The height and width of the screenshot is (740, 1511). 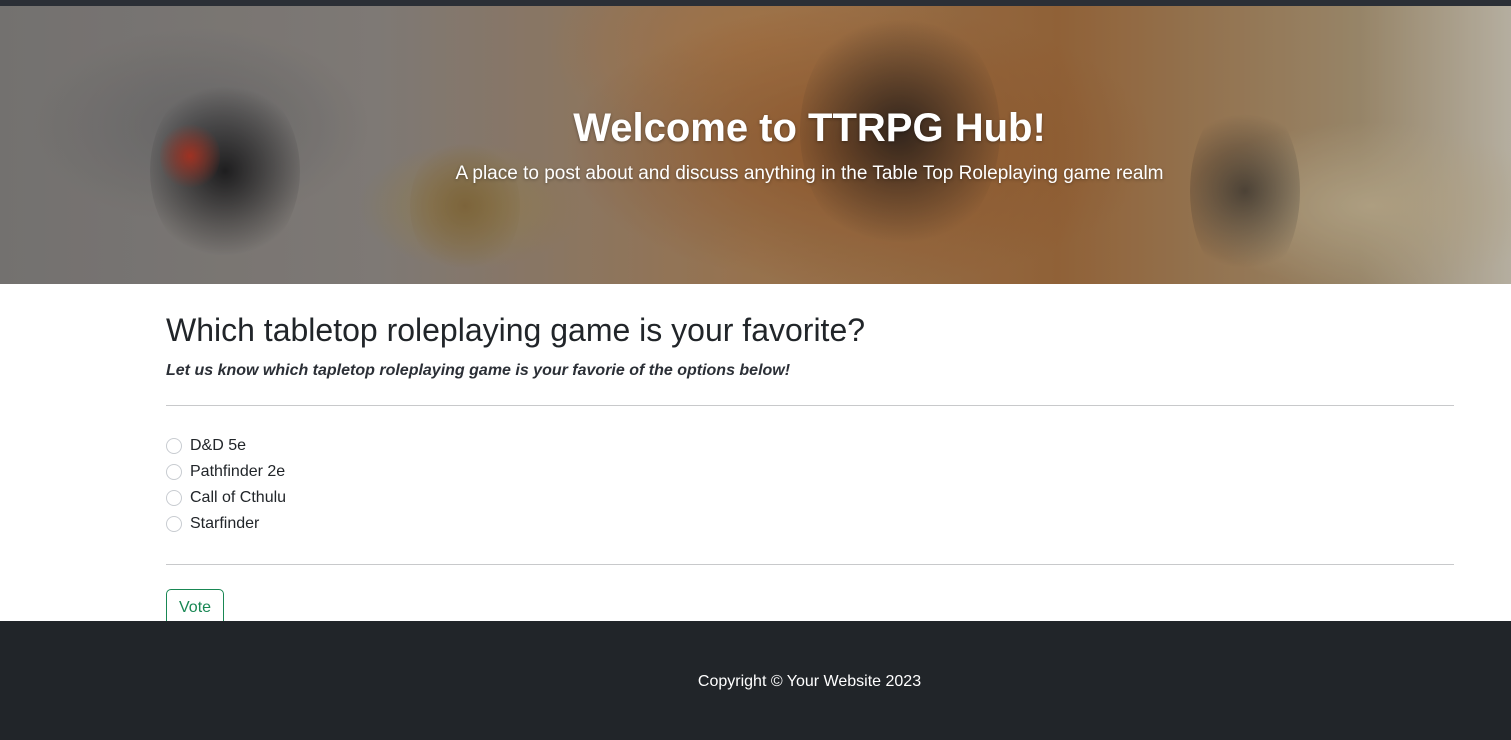 What do you see at coordinates (238, 497) in the screenshot?
I see `option-label: Call of Cthulu` at bounding box center [238, 497].